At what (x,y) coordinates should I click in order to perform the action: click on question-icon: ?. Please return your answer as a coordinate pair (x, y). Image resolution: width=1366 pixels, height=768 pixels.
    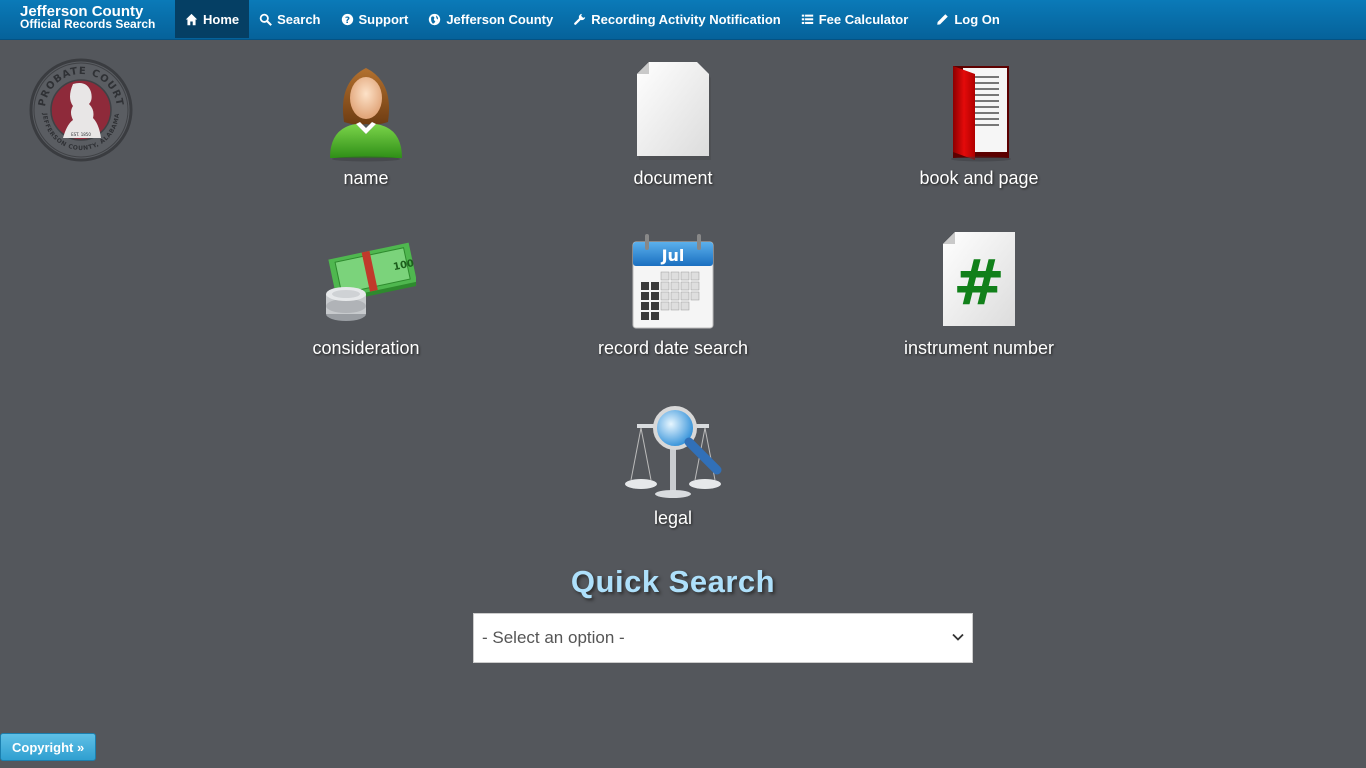
    Looking at the image, I should click on (347, 19).